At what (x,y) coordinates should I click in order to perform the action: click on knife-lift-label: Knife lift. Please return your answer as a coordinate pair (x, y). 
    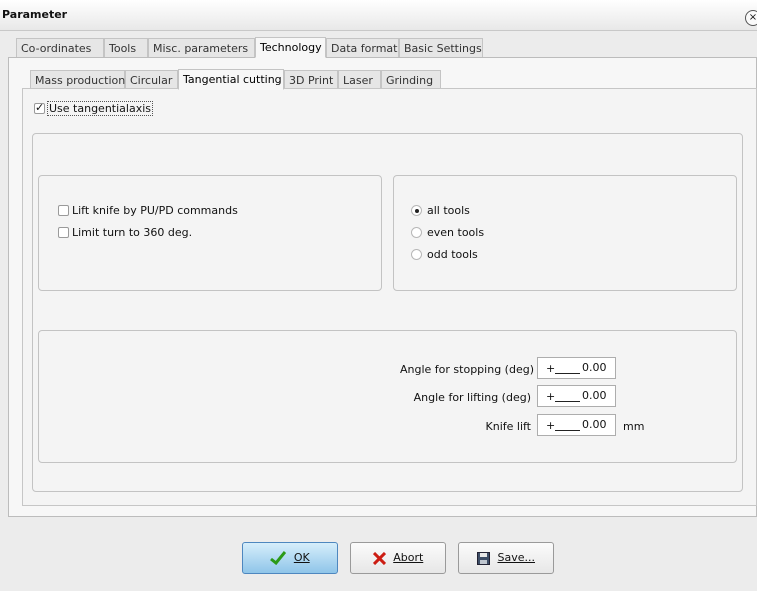
    Looking at the image, I should click on (508, 426).